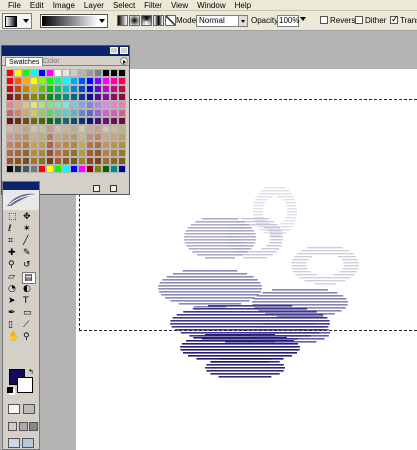  I want to click on menu-help: Help, so click(243, 5).